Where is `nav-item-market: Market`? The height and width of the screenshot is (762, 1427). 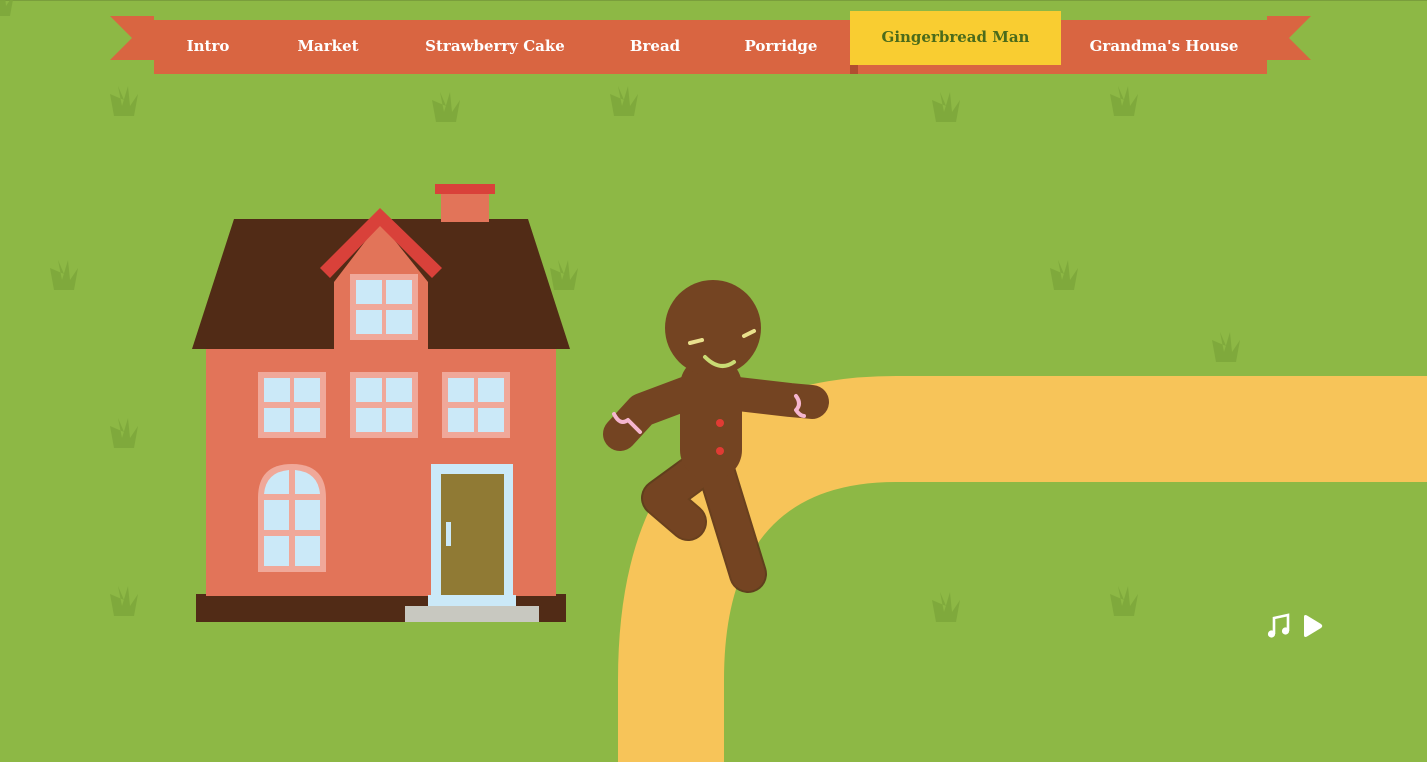
nav-item-market: Market is located at coordinates (328, 47).